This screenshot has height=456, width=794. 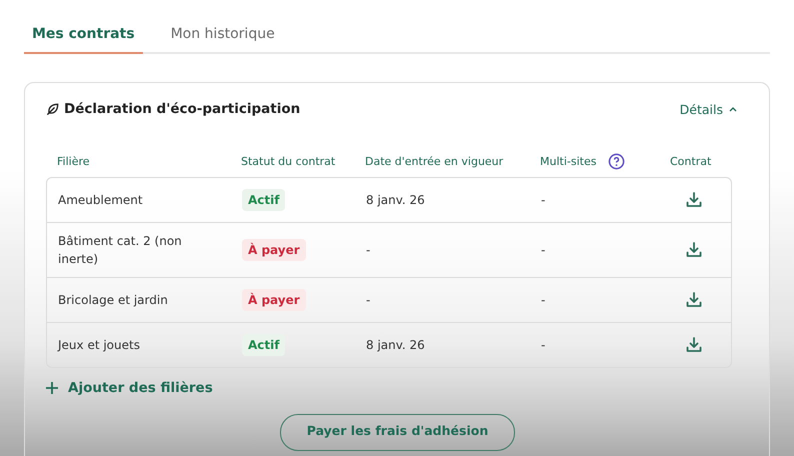 I want to click on column-header: Contrat, so click(x=691, y=161).